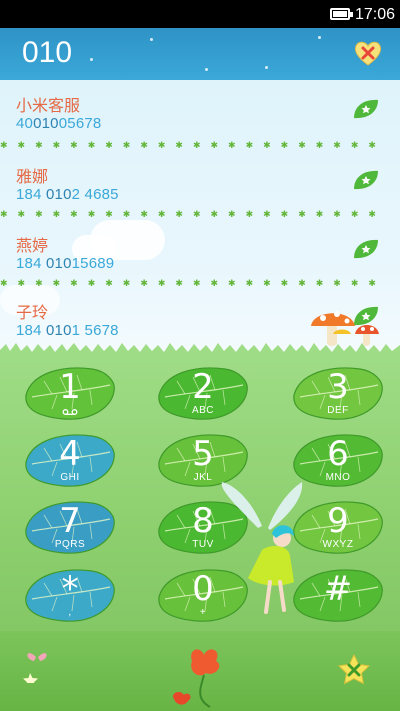  I want to click on contact-name: 雅娜, so click(32, 177).